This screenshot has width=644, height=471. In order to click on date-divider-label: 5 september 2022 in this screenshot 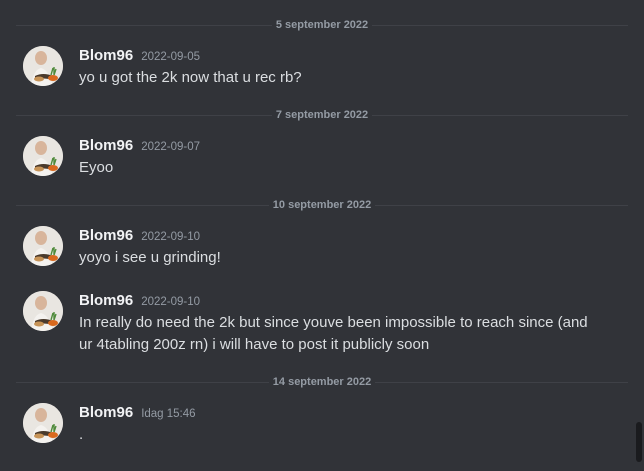, I will do `click(322, 25)`.